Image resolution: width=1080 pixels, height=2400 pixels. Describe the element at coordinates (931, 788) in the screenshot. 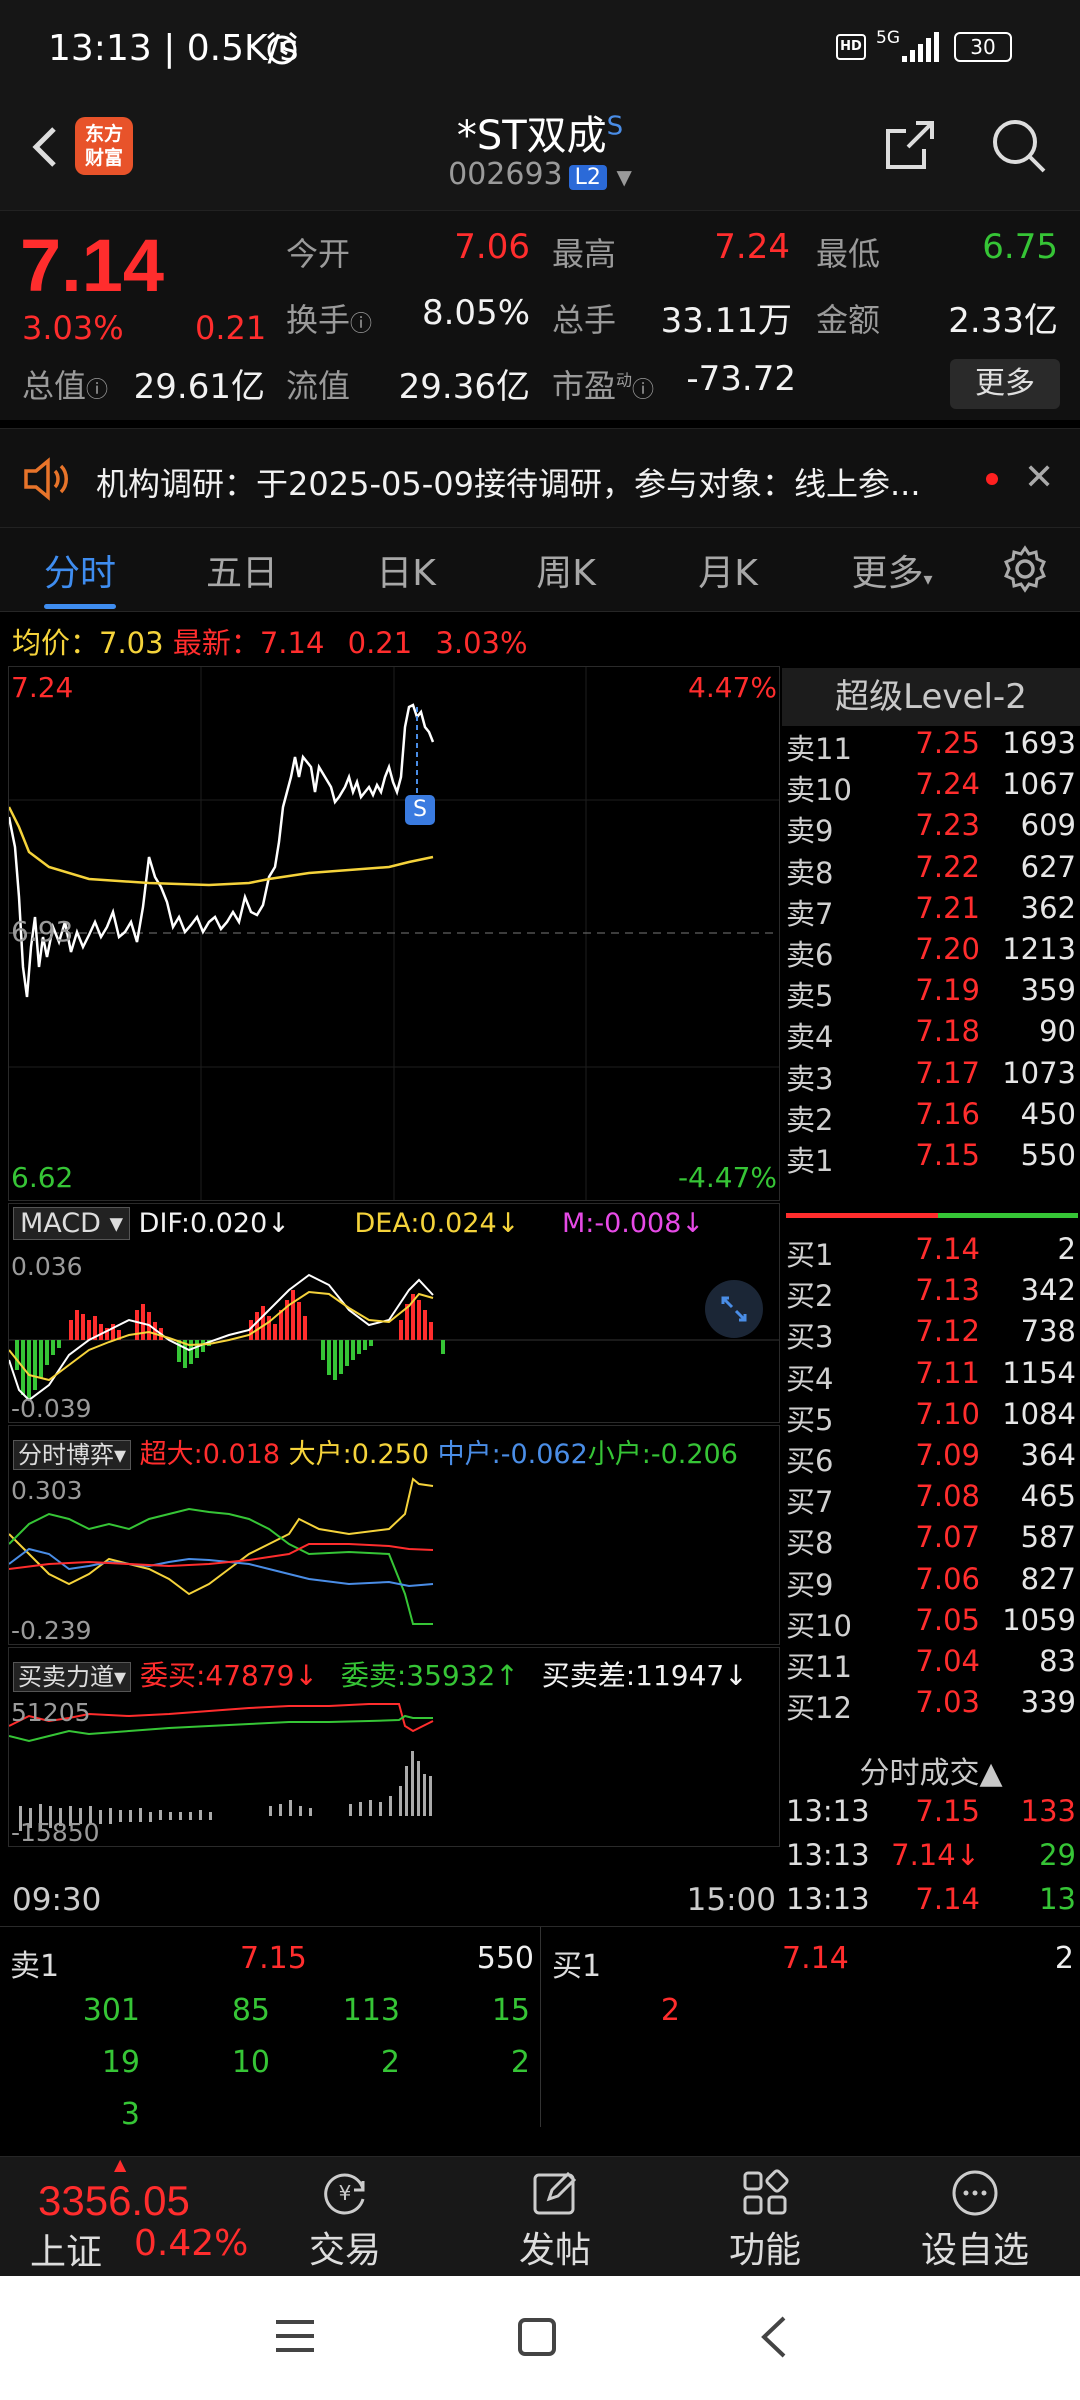

I see `ask-row: 卖10 7.24 1067` at that location.